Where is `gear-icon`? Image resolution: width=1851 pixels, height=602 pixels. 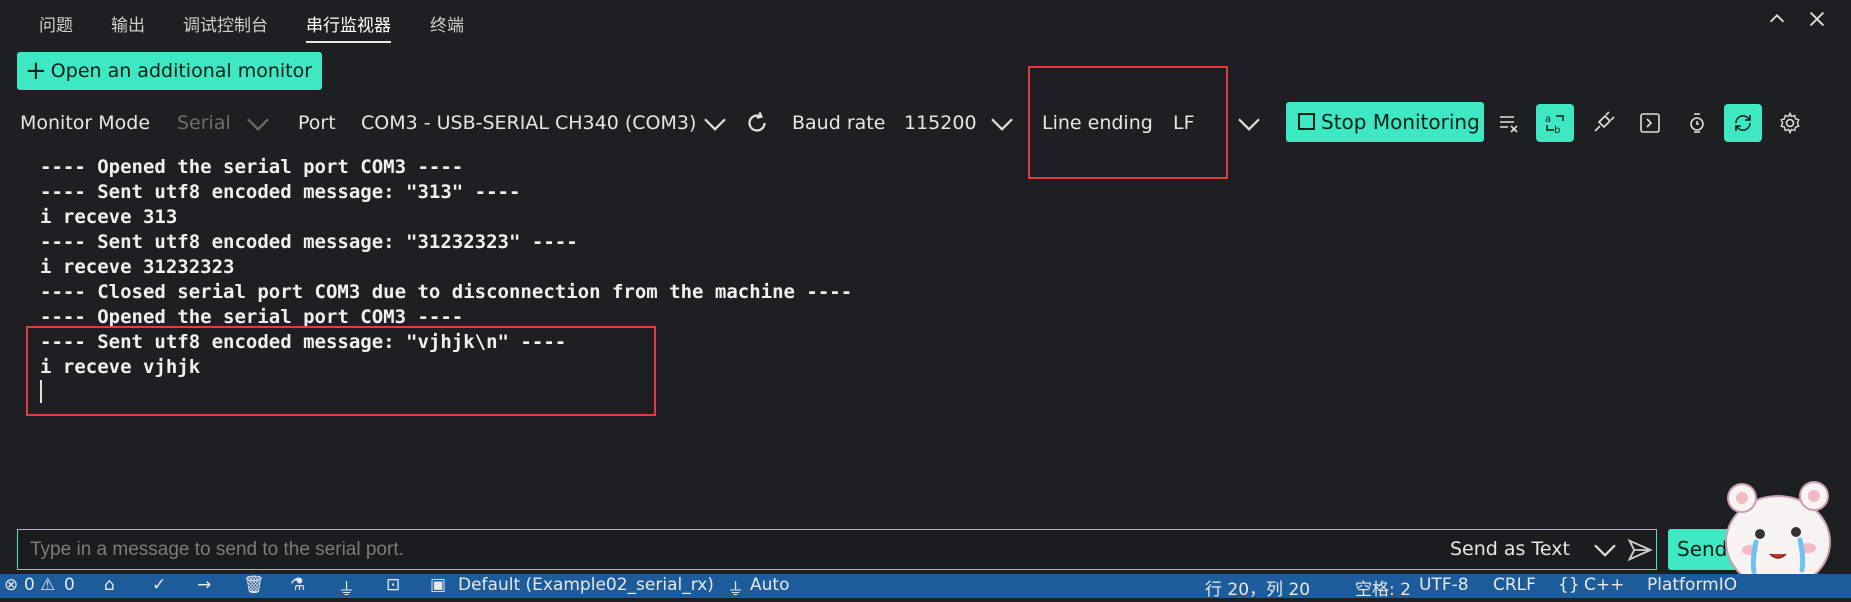 gear-icon is located at coordinates (1790, 123).